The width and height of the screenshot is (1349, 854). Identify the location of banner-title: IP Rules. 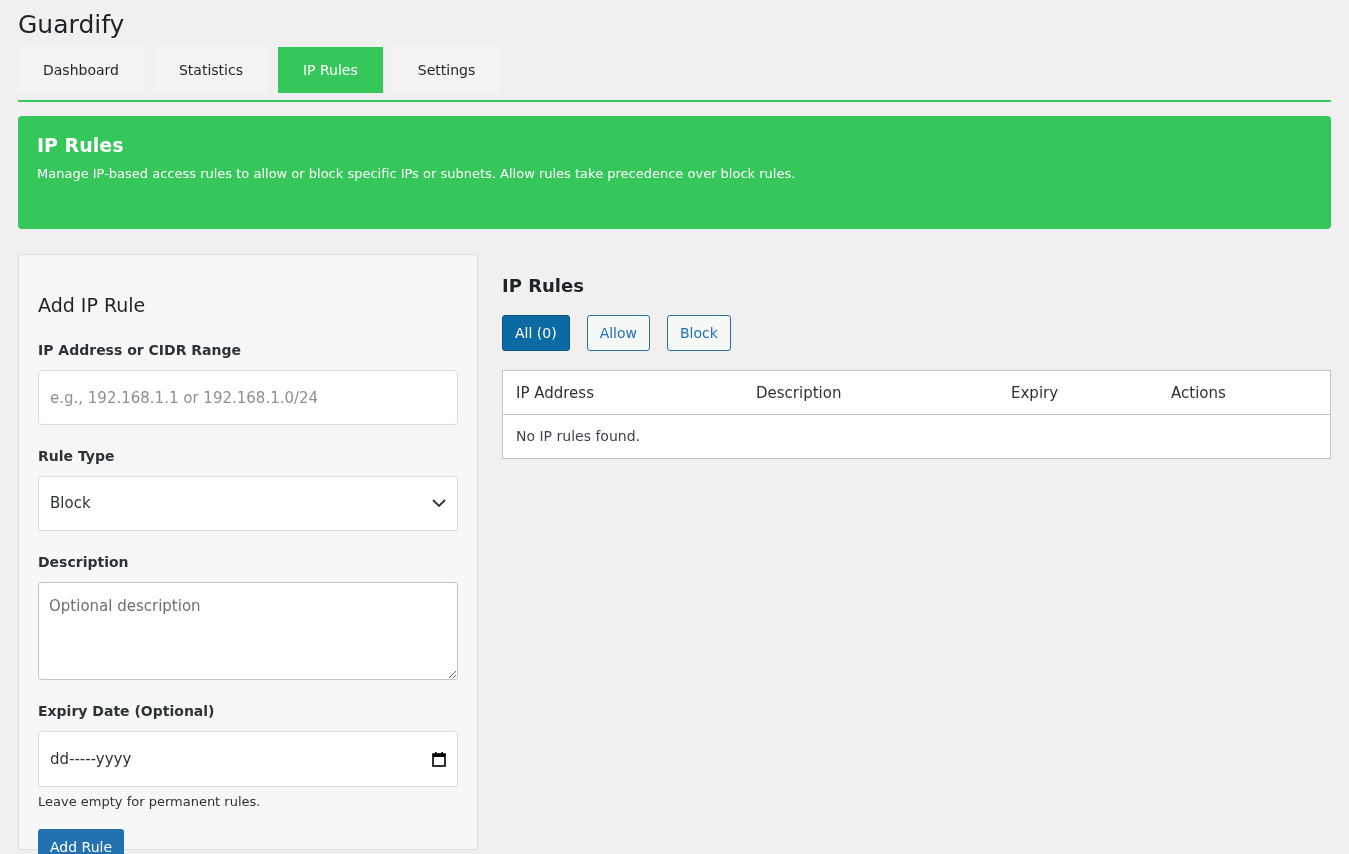
(80, 145).